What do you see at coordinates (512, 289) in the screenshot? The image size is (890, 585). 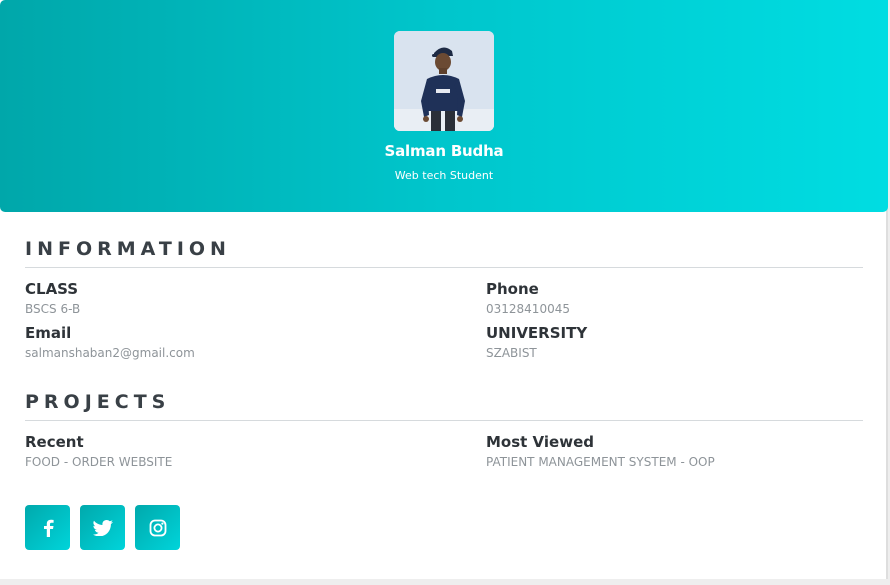 I see `phone-label: Phone` at bounding box center [512, 289].